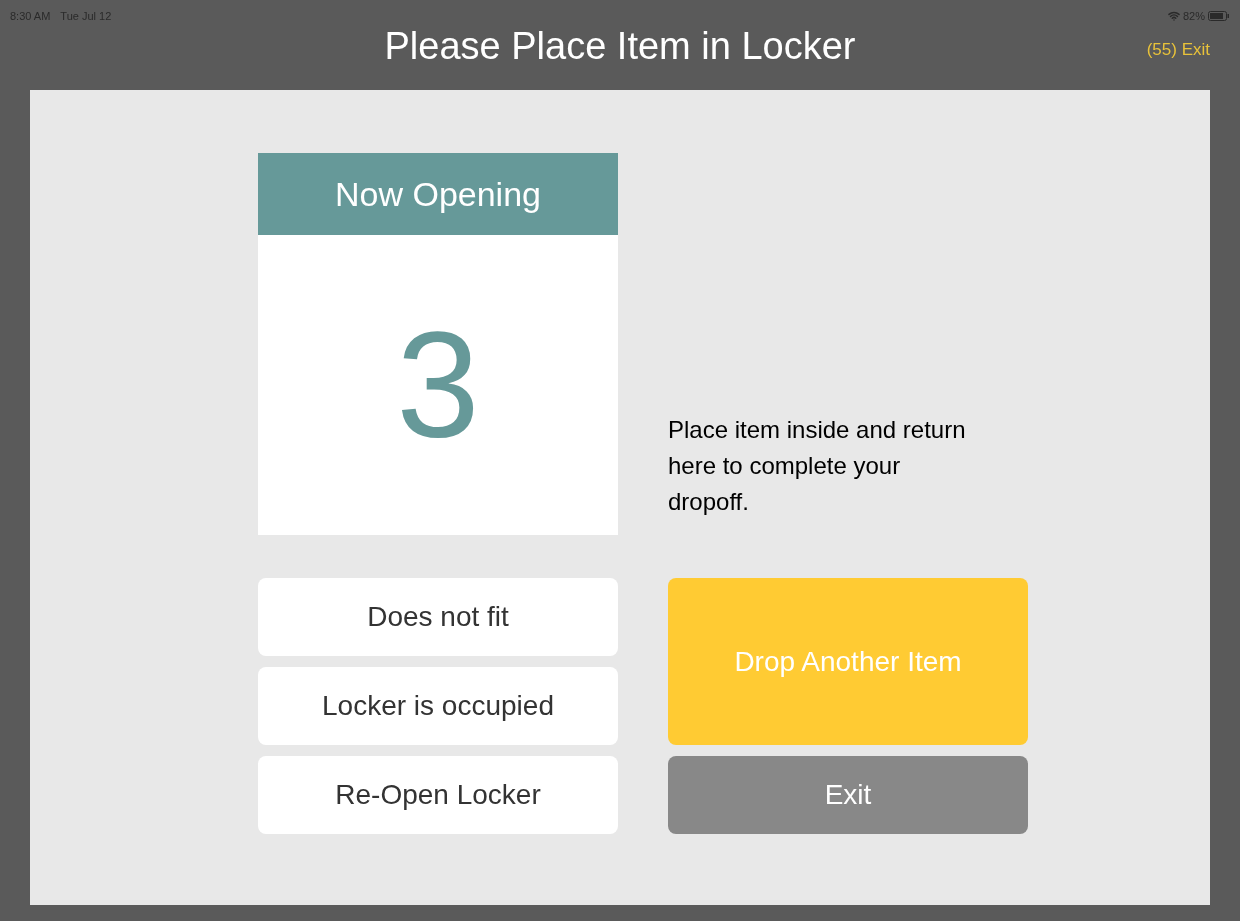 The image size is (1240, 921). Describe the element at coordinates (438, 385) in the screenshot. I see `locker-number: 3` at that location.